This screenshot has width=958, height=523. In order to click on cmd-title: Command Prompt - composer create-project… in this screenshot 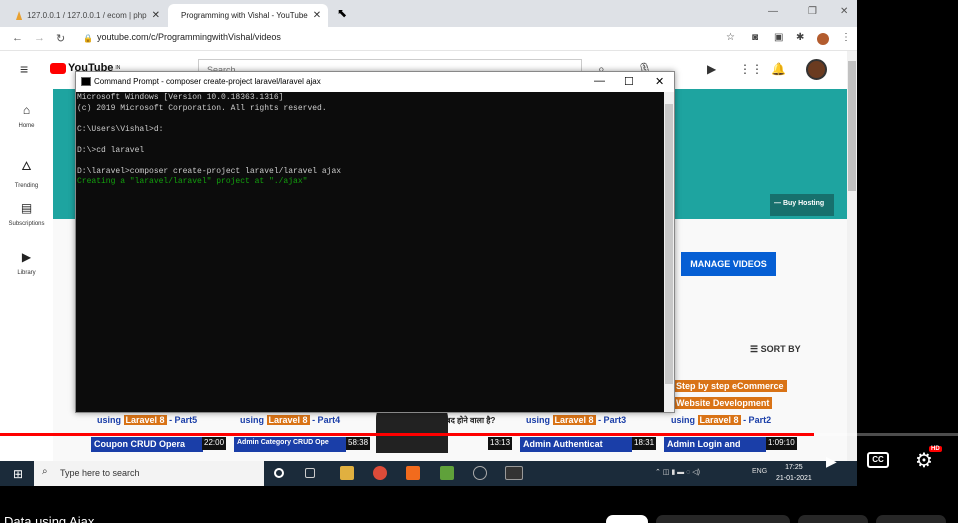, I will do `click(207, 81)`.